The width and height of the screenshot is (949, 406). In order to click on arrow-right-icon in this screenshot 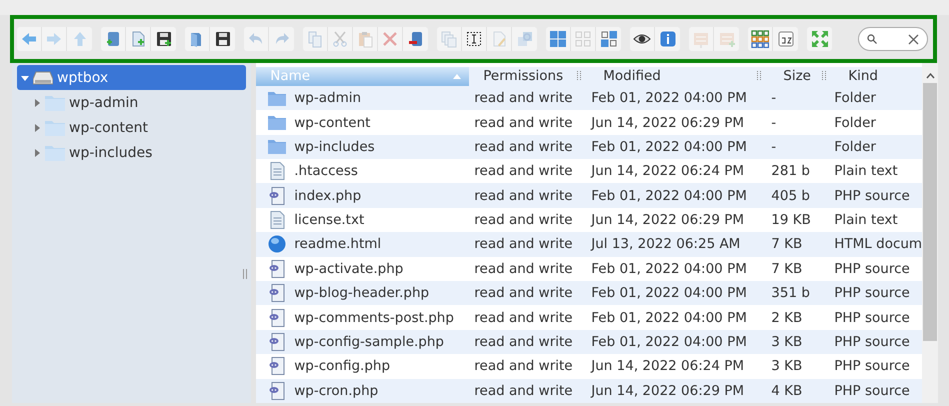, I will do `click(54, 39)`.